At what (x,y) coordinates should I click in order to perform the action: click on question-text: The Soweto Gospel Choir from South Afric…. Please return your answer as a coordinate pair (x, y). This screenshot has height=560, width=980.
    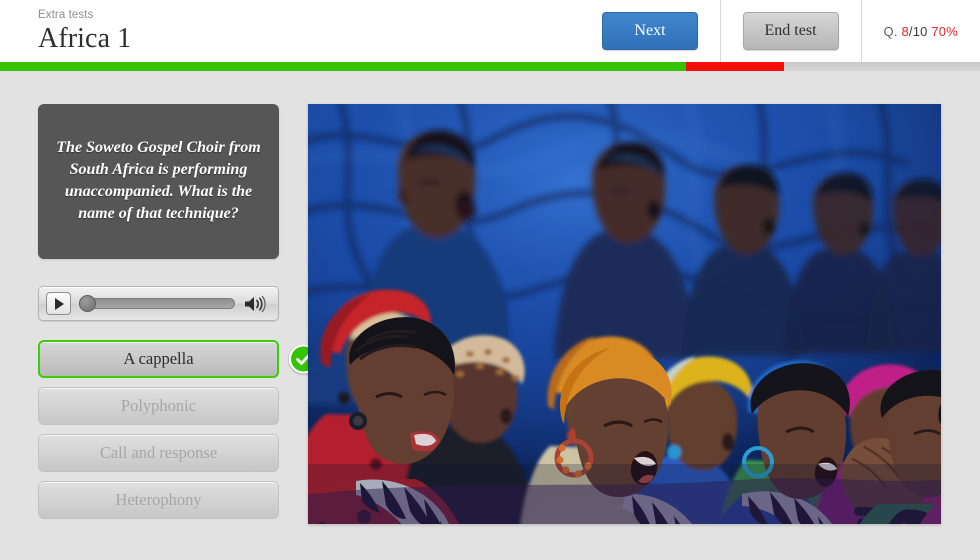
    Looking at the image, I should click on (158, 180).